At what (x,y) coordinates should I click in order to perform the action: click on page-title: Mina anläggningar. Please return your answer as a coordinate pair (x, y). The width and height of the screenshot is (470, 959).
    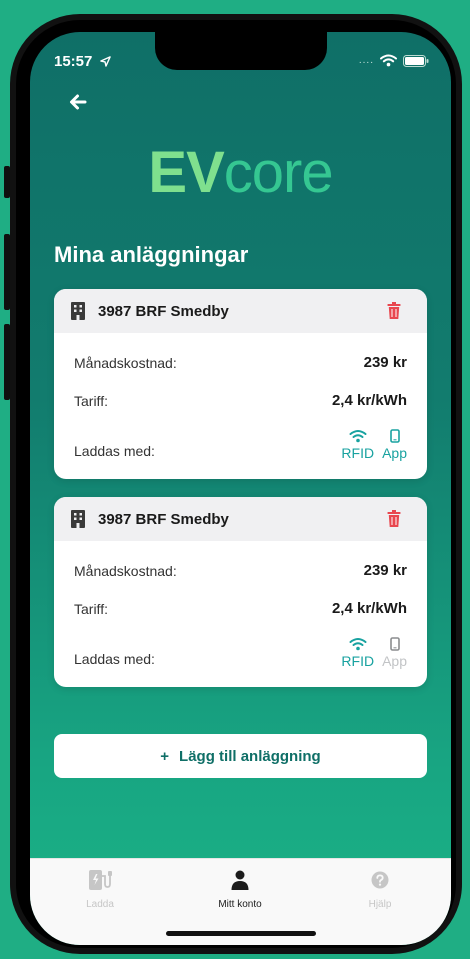
    Looking at the image, I should click on (151, 254).